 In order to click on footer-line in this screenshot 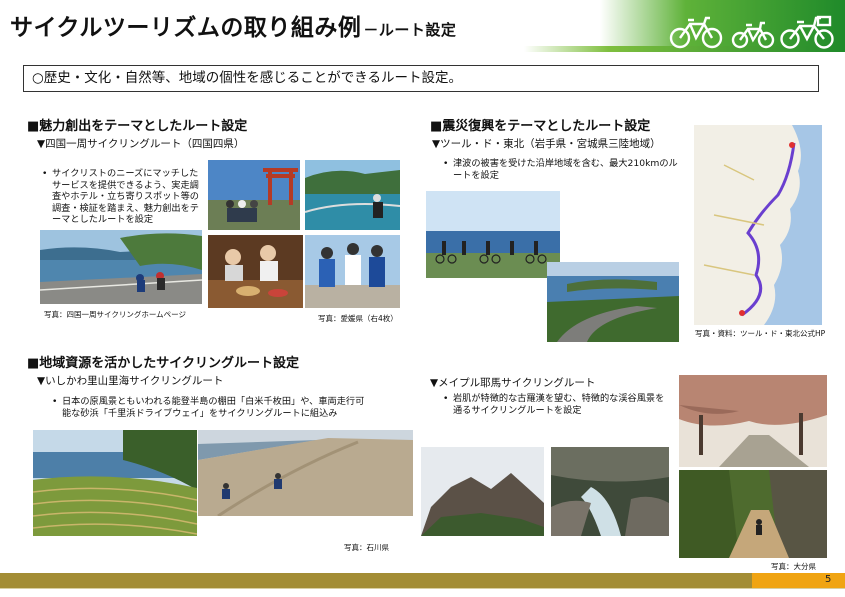, I will do `click(422, 588)`.